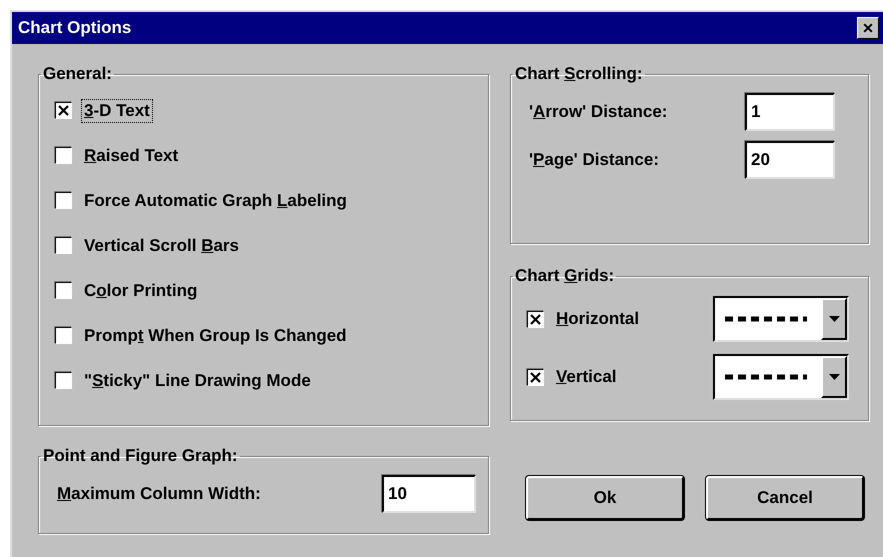 The image size is (883, 557). Describe the element at coordinates (598, 112) in the screenshot. I see `field-label: 'Arrow' Distance:` at that location.